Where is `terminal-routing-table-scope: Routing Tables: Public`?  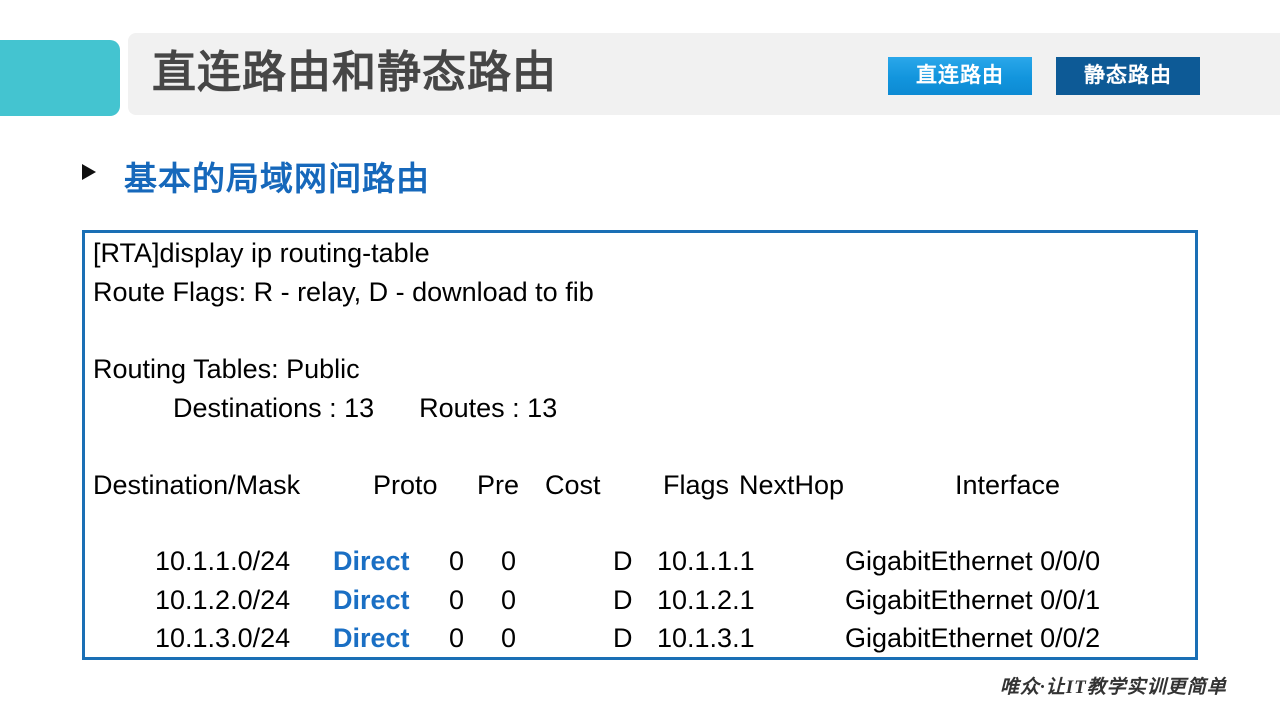
terminal-routing-table-scope: Routing Tables: Public is located at coordinates (226, 369).